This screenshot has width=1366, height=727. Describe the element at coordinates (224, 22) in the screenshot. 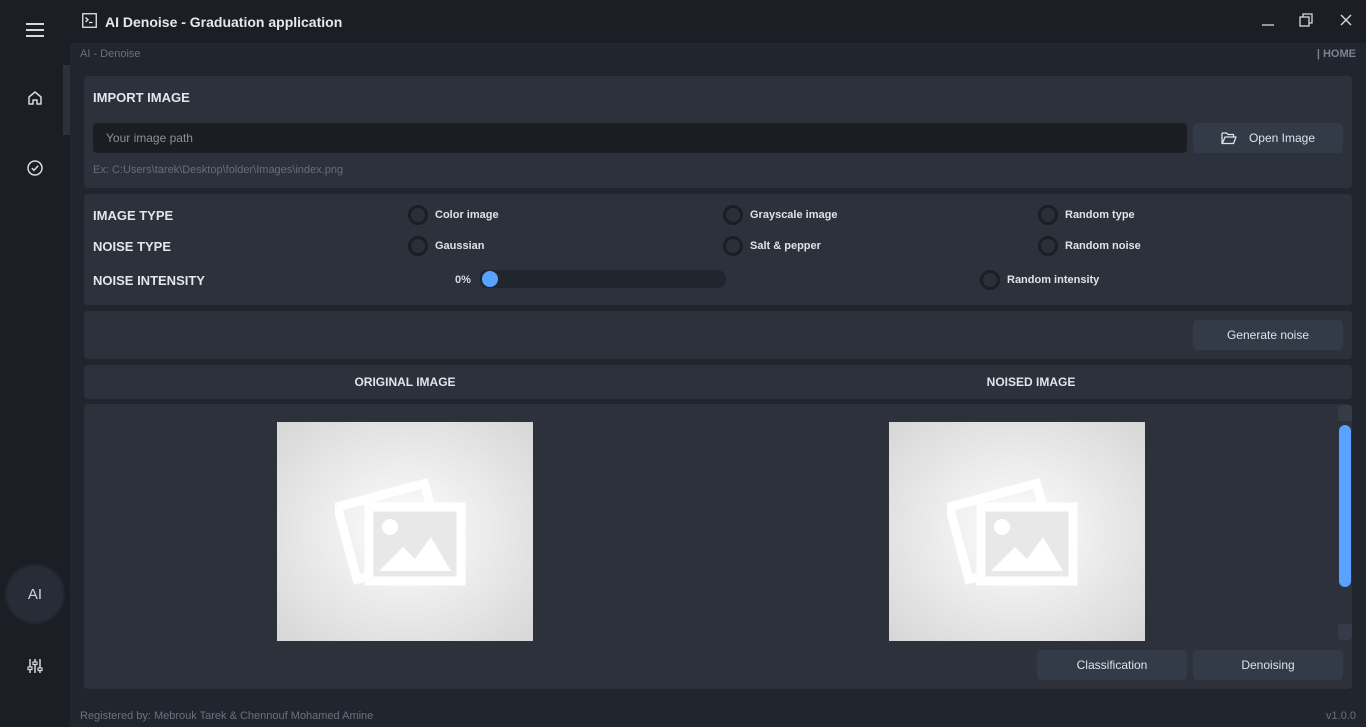

I see `window-title: AI Denoise - Graduation application` at that location.